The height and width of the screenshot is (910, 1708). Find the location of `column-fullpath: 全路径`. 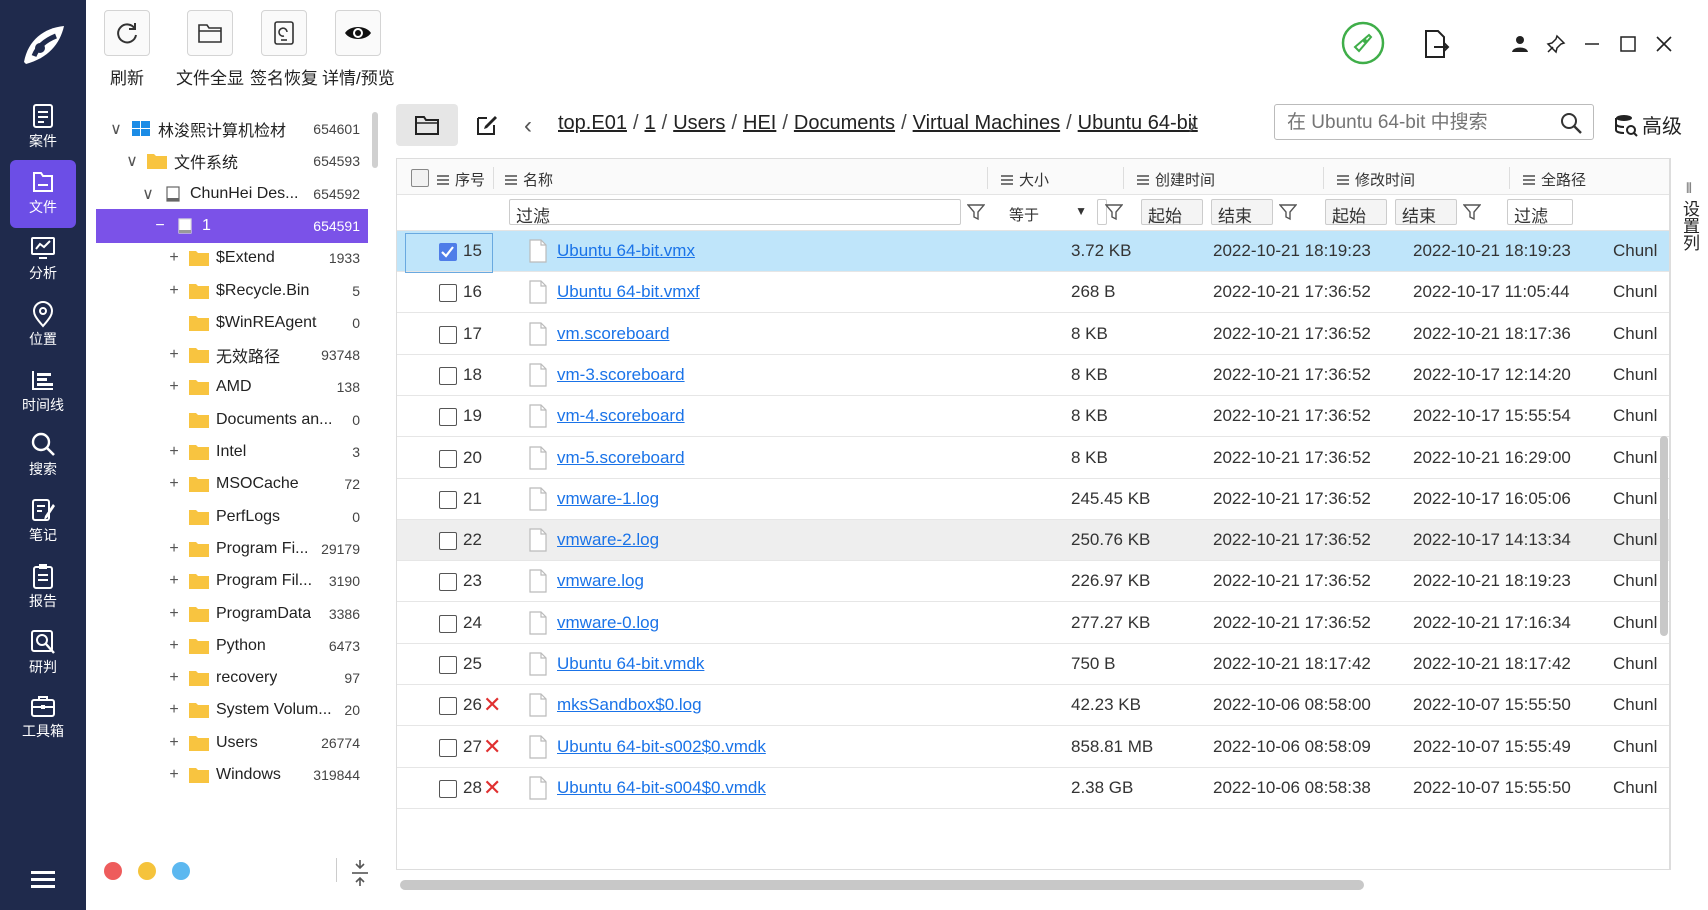

column-fullpath: 全路径 is located at coordinates (1554, 179).